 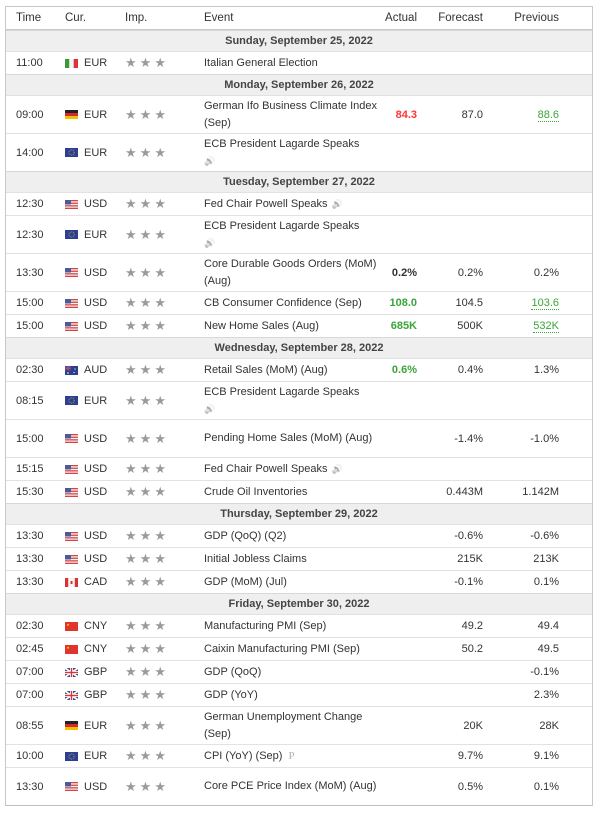 What do you see at coordinates (290, 114) in the screenshot?
I see `event-name: German Ifo Business Climate Index (Sep)` at bounding box center [290, 114].